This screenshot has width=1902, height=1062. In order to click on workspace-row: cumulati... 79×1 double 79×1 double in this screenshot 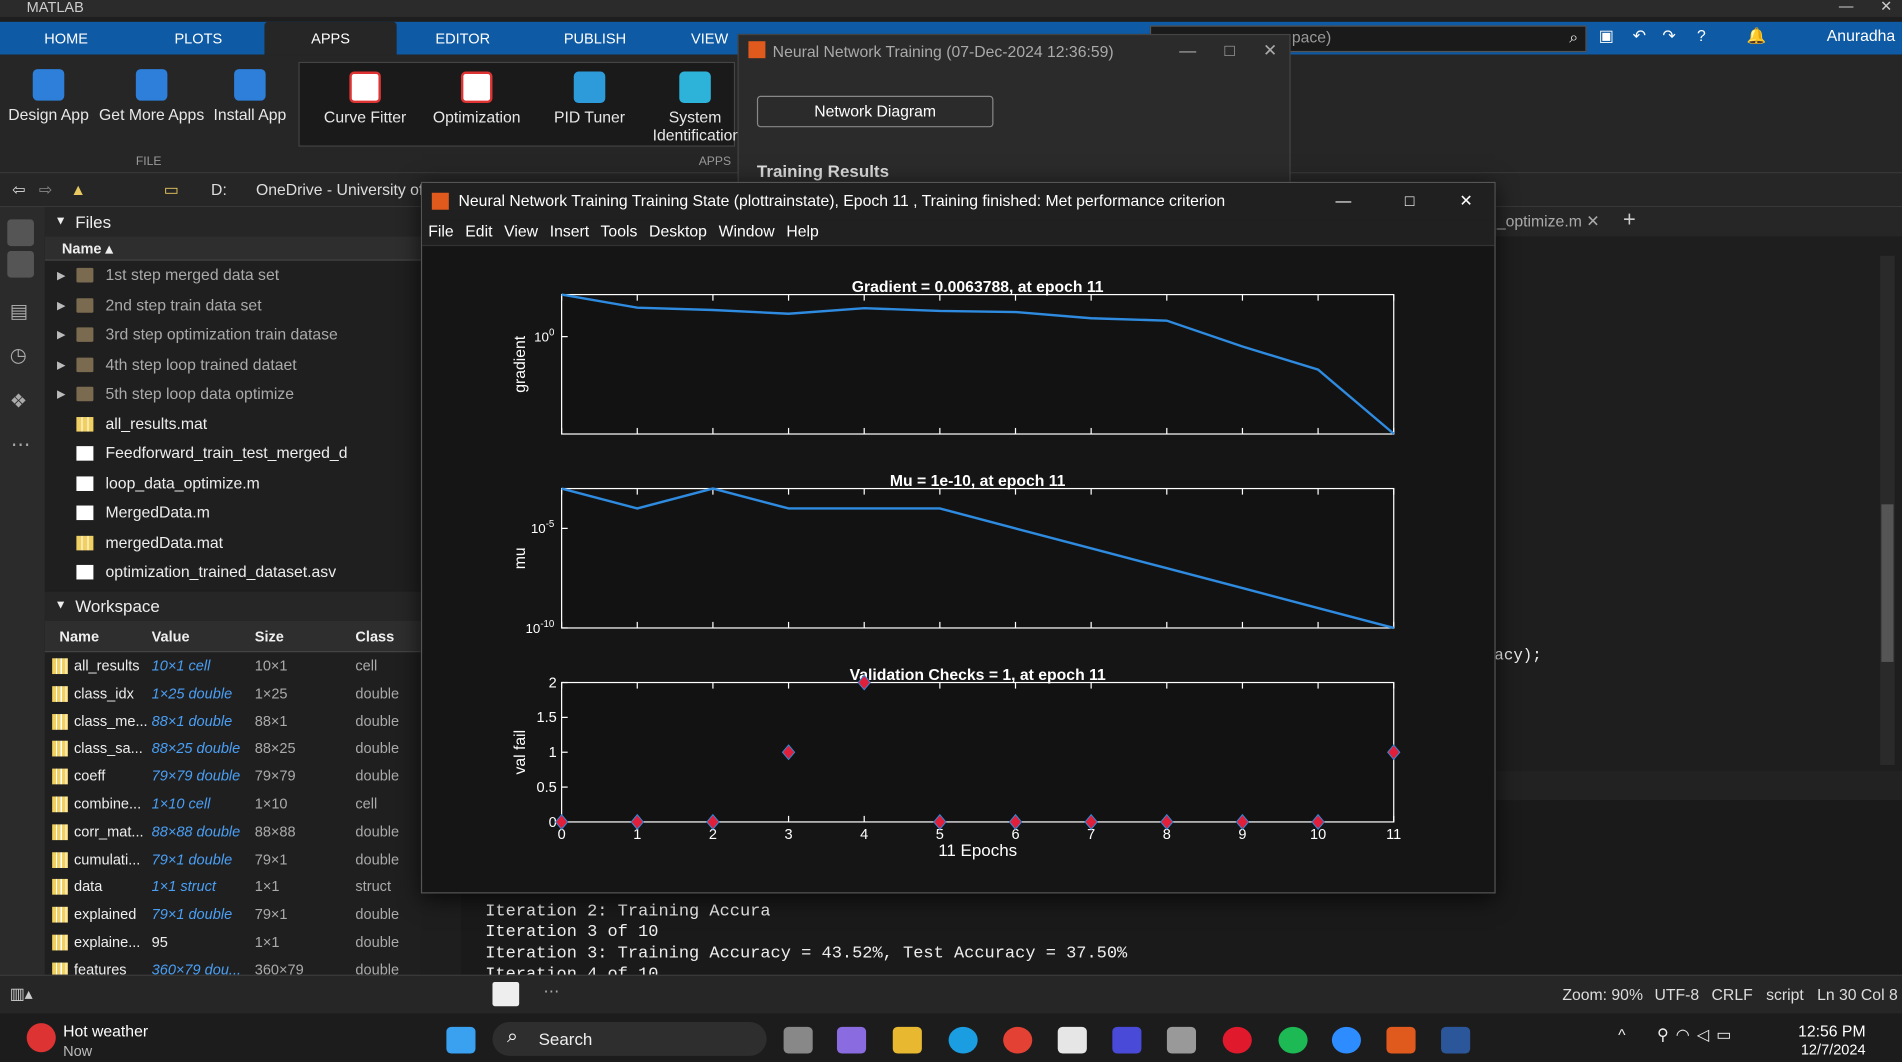, I will do `click(233, 860)`.